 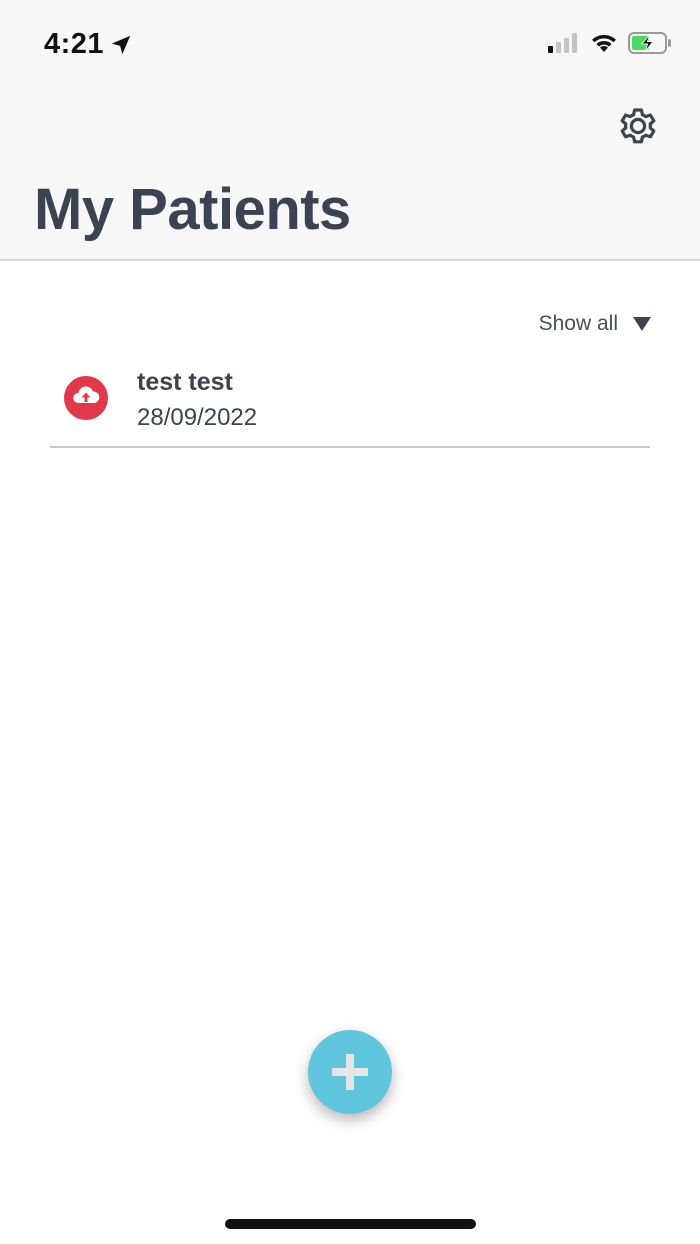 I want to click on triangle-down-icon, so click(x=642, y=324).